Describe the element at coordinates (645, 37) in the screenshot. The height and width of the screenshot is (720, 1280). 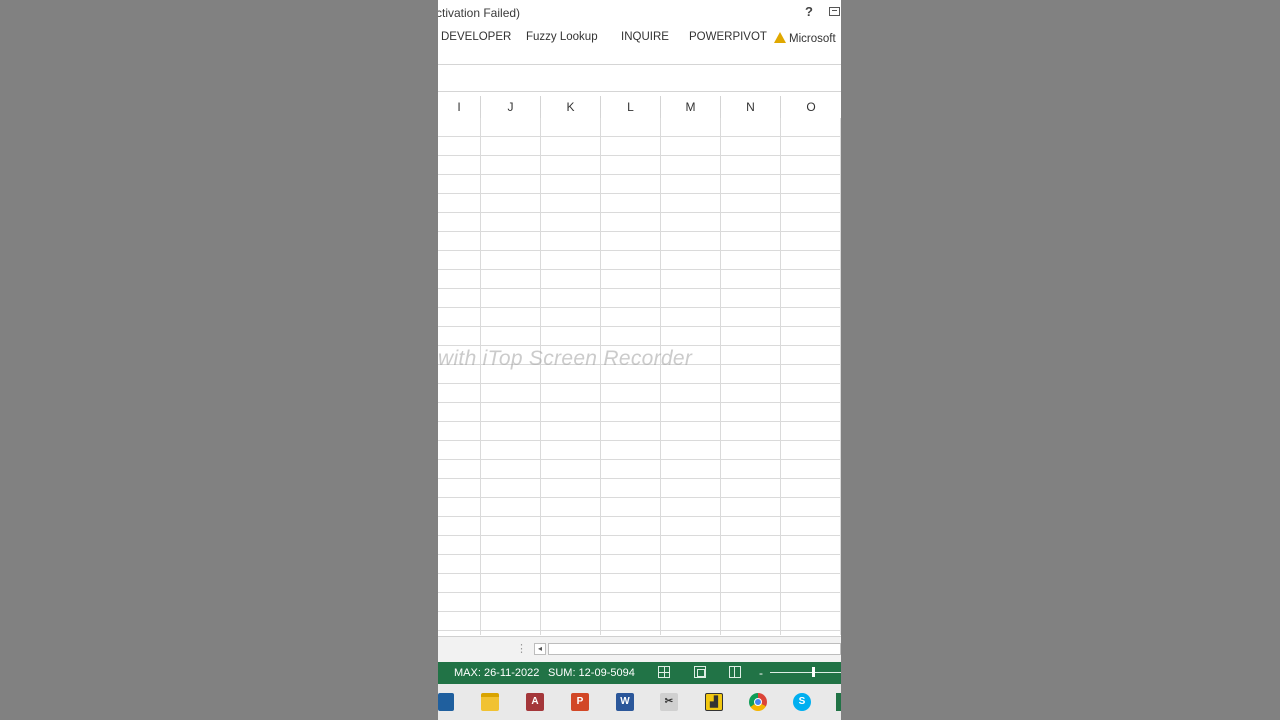
I see `tab-inquire: INQUIRE` at that location.